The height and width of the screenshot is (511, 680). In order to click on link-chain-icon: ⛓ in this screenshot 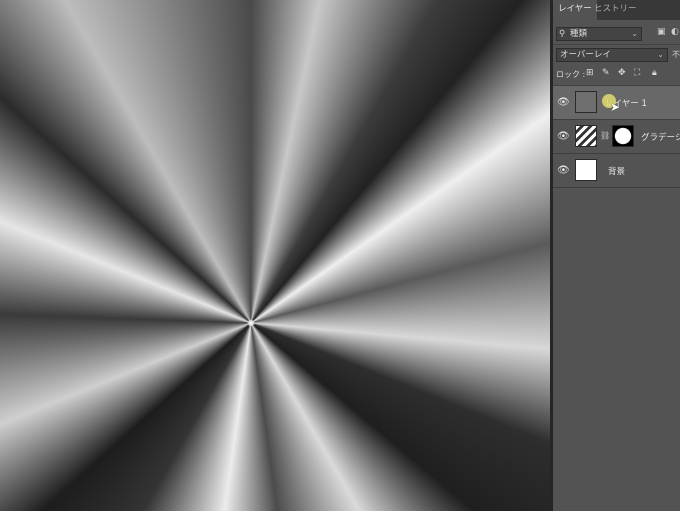, I will do `click(605, 135)`.